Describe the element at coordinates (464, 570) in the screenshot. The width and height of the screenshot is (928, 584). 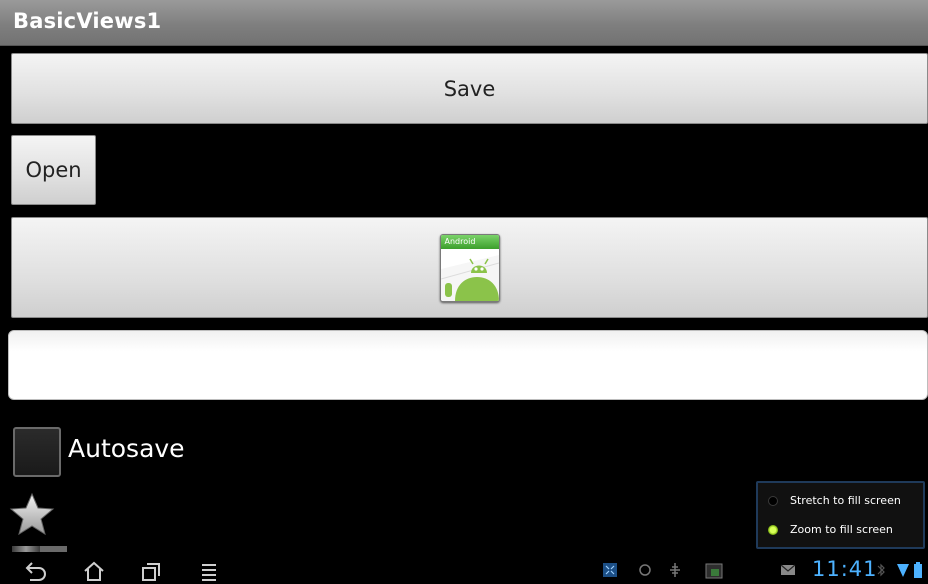
I see `system-bar: 11:41` at that location.